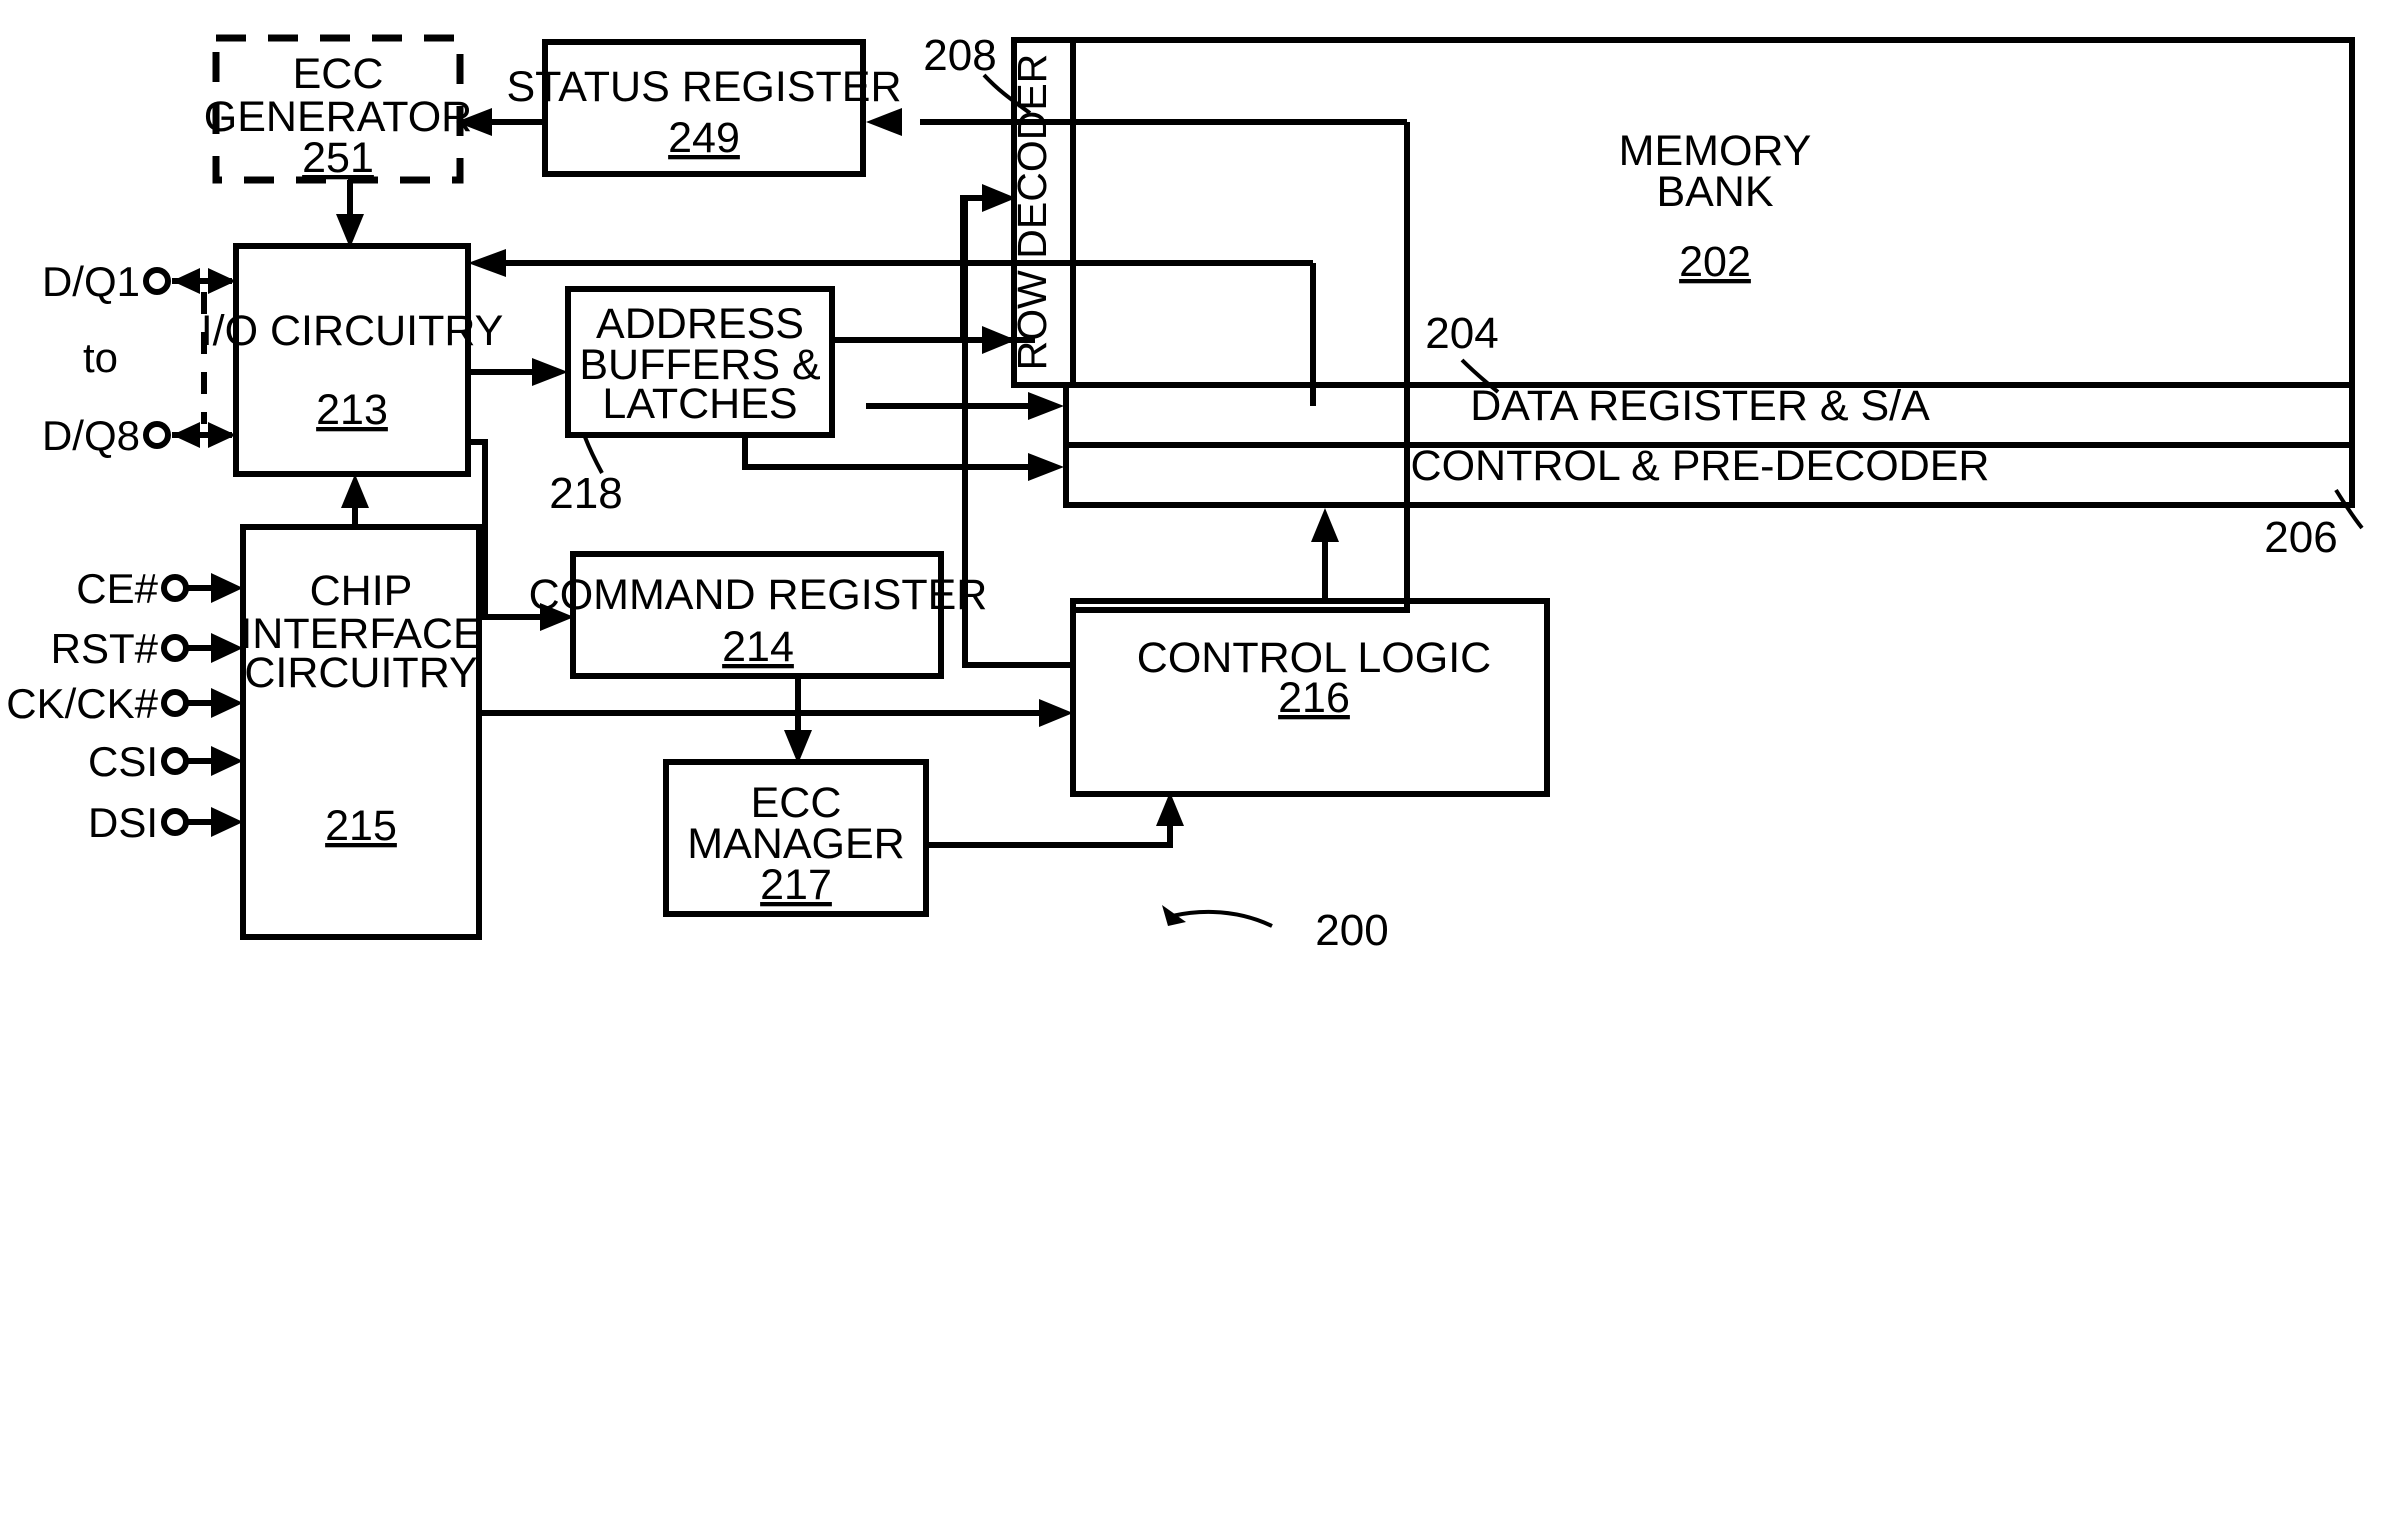  What do you see at coordinates (175, 822) in the screenshot?
I see `pin-circle-dsi` at bounding box center [175, 822].